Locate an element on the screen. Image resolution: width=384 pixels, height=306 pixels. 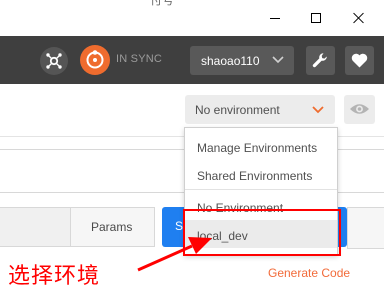
send-options-button is located at coordinates (365, 228).